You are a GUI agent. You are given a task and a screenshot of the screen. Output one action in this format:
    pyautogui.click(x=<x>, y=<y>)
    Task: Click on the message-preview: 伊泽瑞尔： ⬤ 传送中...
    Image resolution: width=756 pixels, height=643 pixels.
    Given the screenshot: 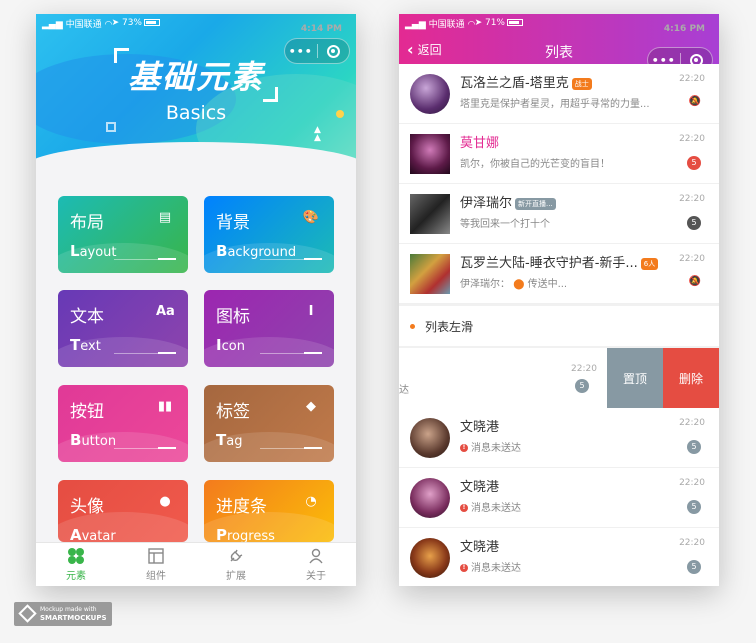 What is the action you would take?
    pyautogui.click(x=514, y=284)
    